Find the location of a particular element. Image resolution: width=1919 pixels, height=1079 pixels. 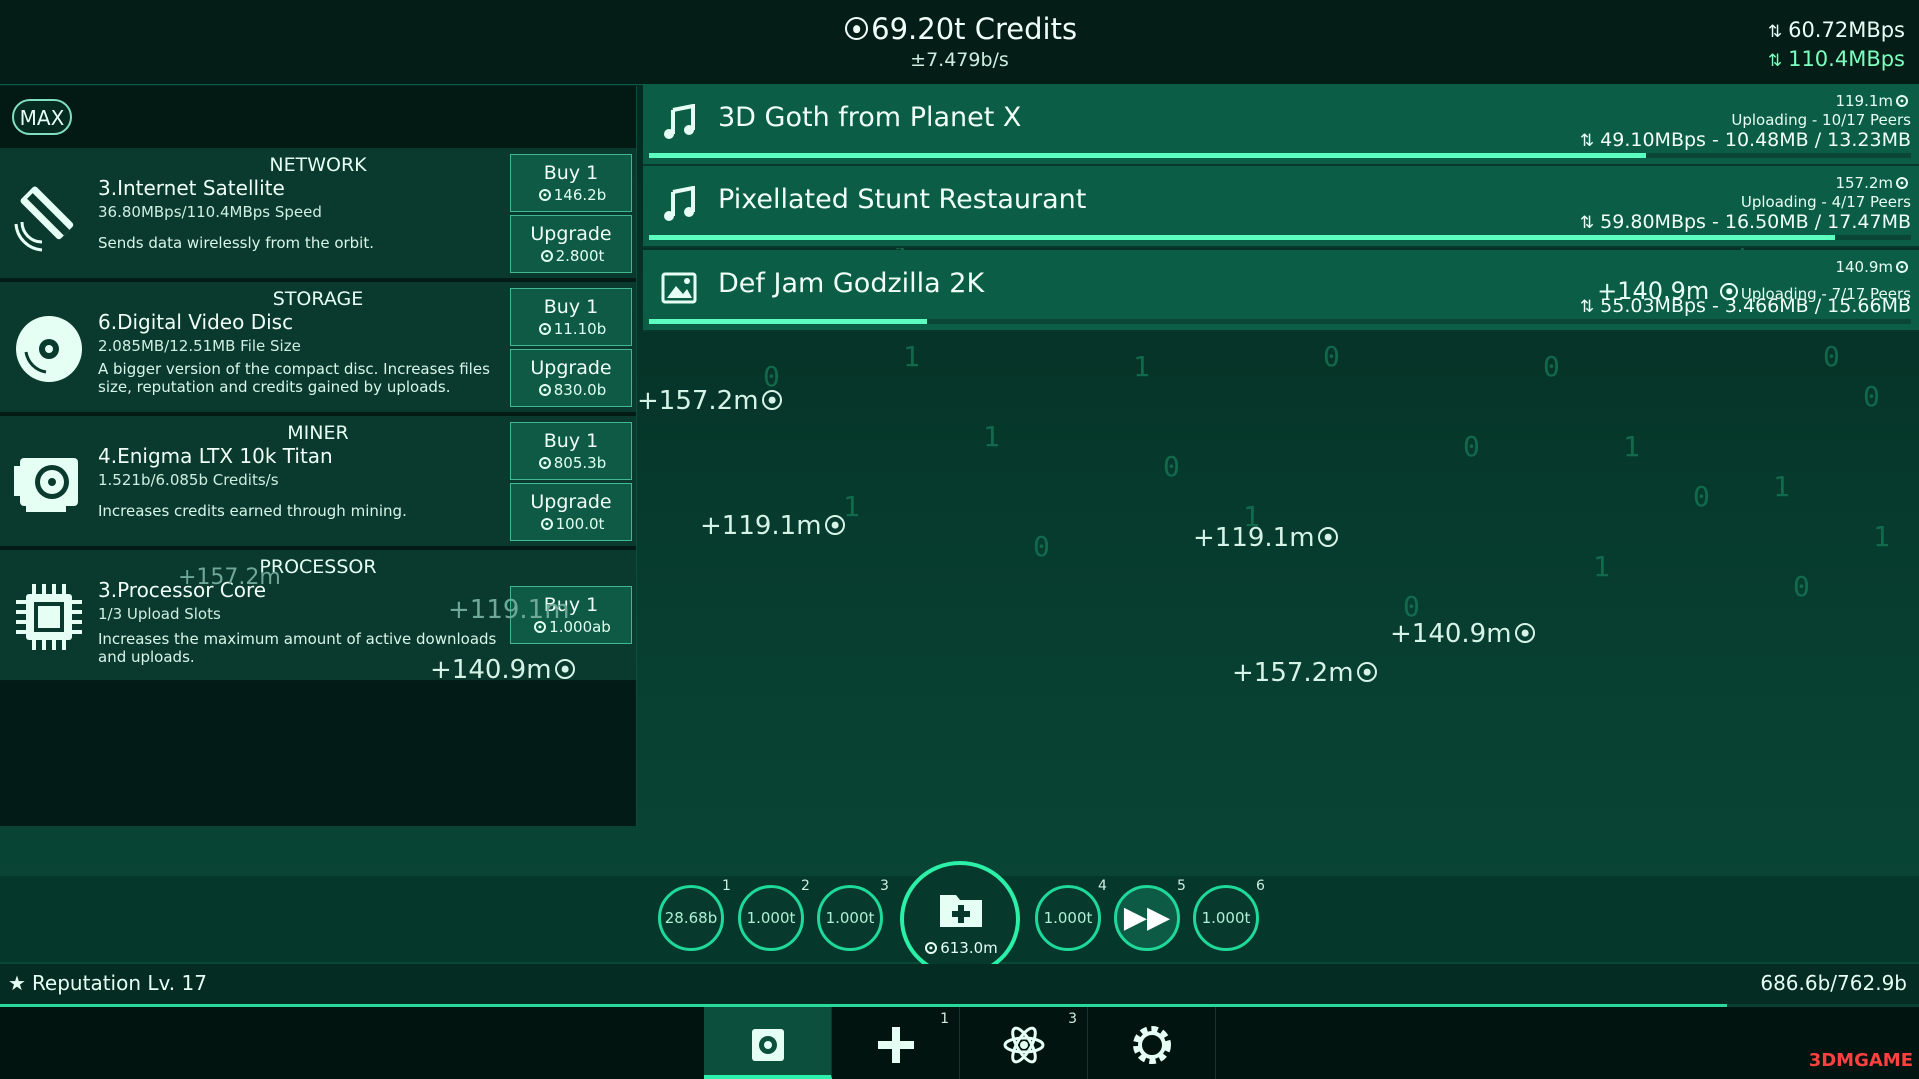

gear-icon is located at coordinates (1152, 1045).